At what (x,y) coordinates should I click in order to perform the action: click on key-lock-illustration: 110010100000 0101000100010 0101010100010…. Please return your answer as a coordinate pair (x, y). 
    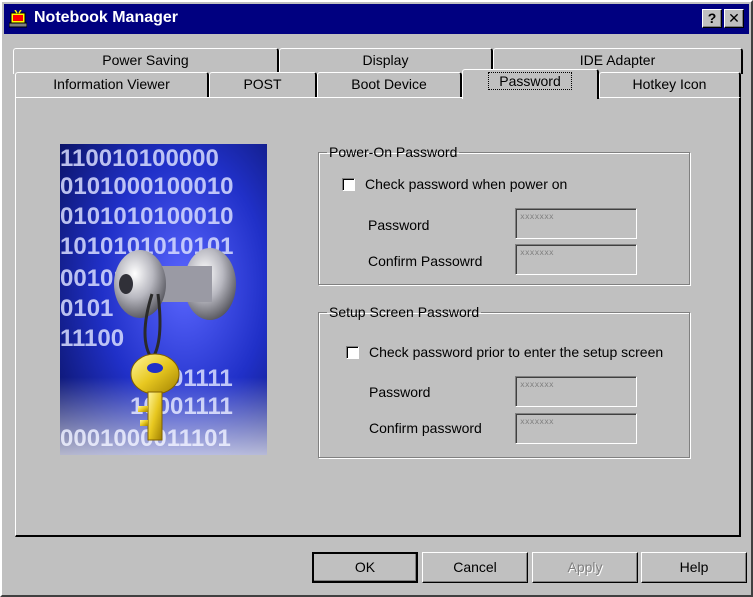
    Looking at the image, I should click on (163, 299).